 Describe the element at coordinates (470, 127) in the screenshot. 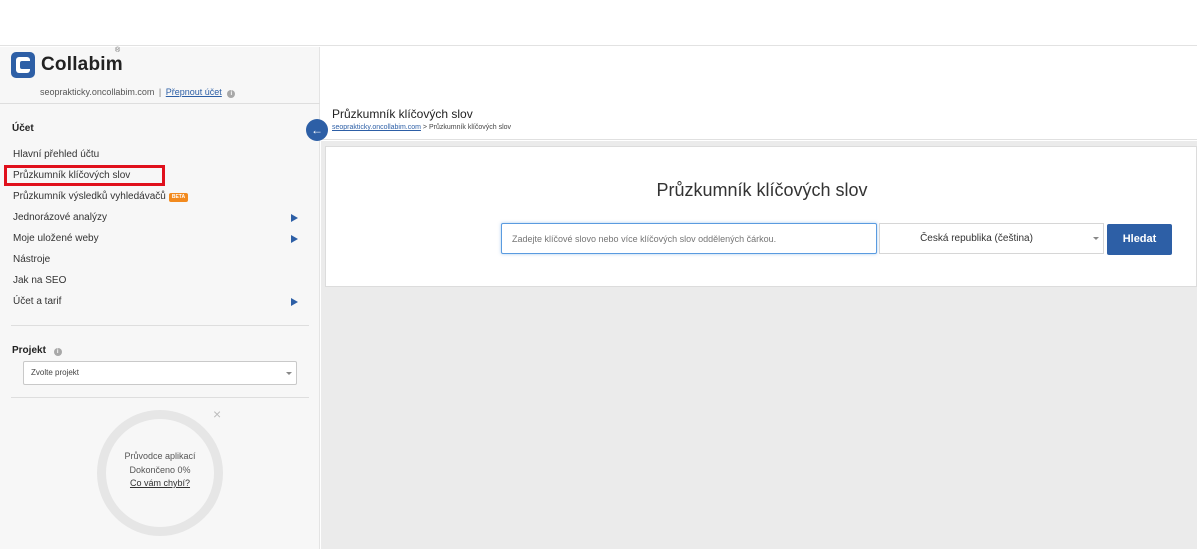

I see `breadcrumb-current: Průzkumník klíčových slov` at that location.